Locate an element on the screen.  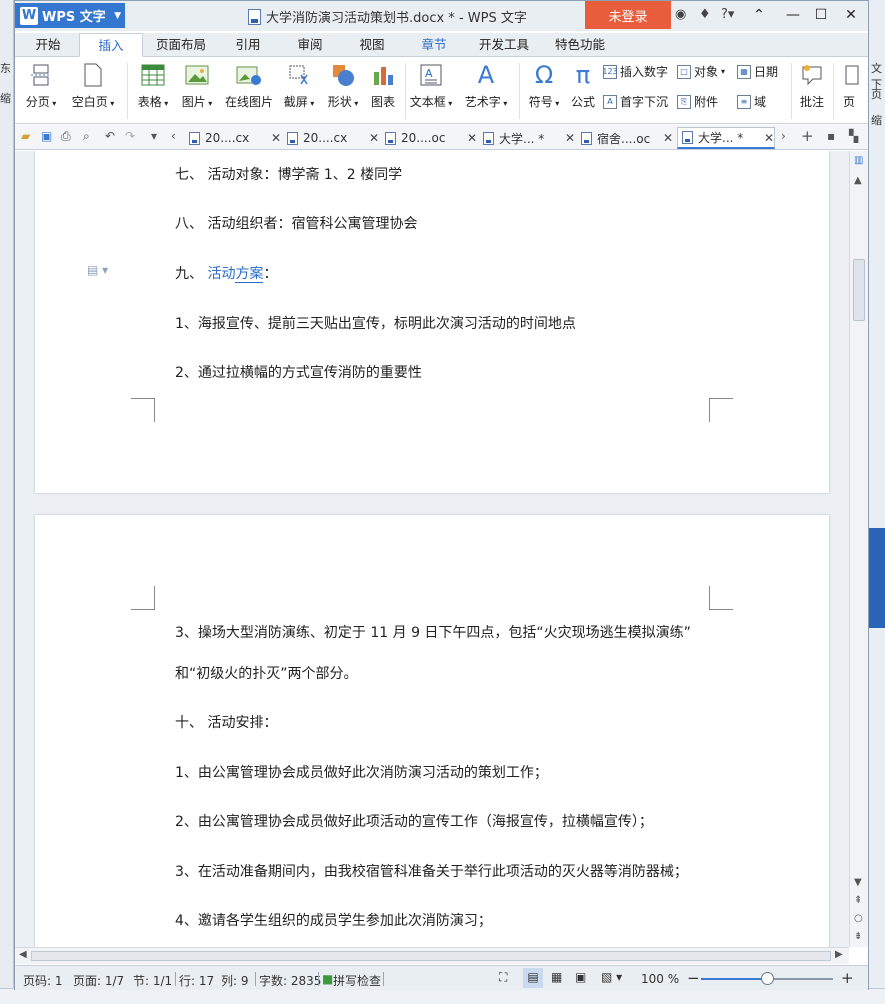
collapse-ribbon-icon: ⌃ is located at coordinates (759, 15).